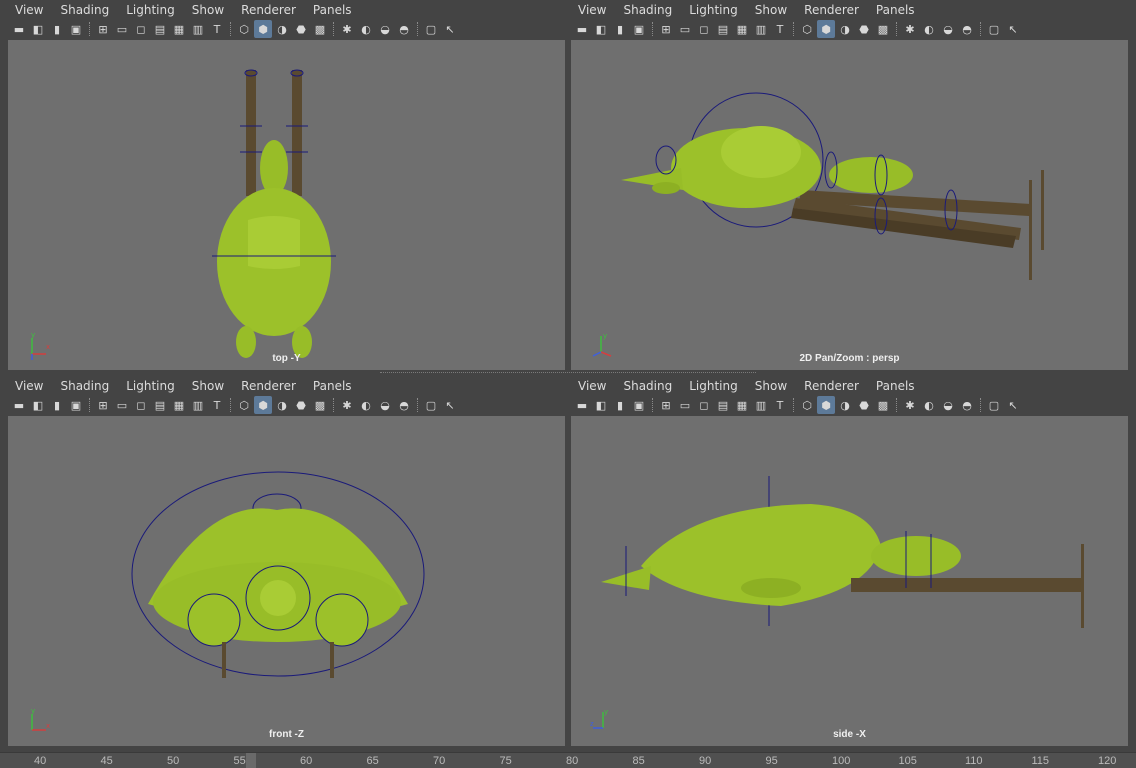  Describe the element at coordinates (592, 10) in the screenshot. I see `menu-view: View` at that location.